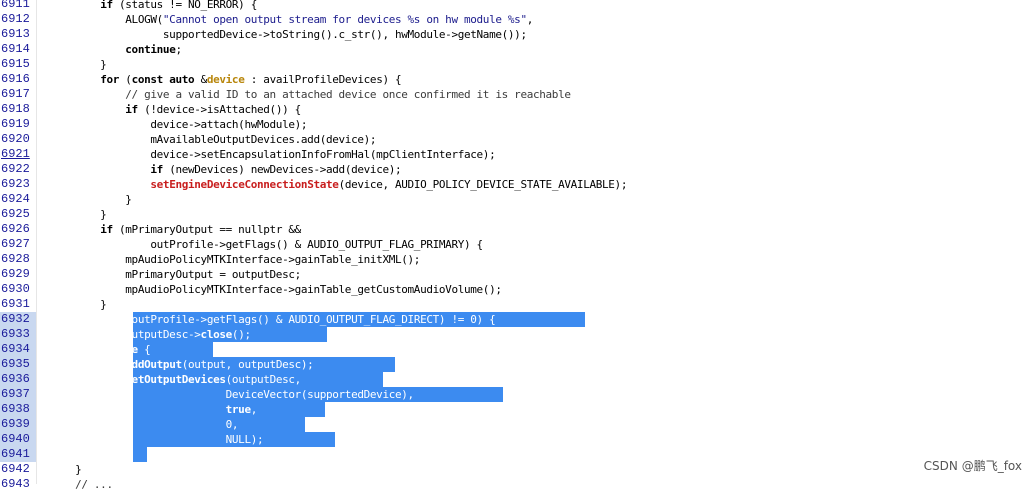  Describe the element at coordinates (182, 364) in the screenshot. I see `code-text: addOutput(output, outputDesc);` at that location.